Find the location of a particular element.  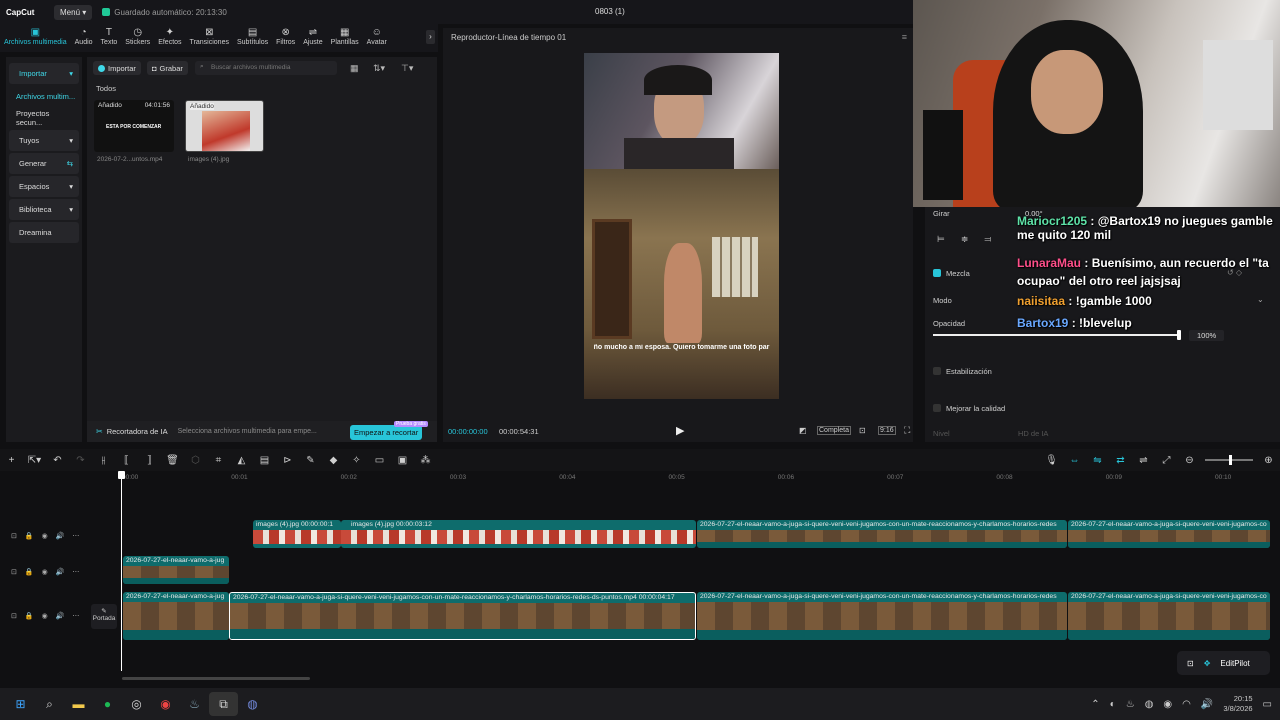

select-tool-icon: ⇱▾ is located at coordinates (34, 460).